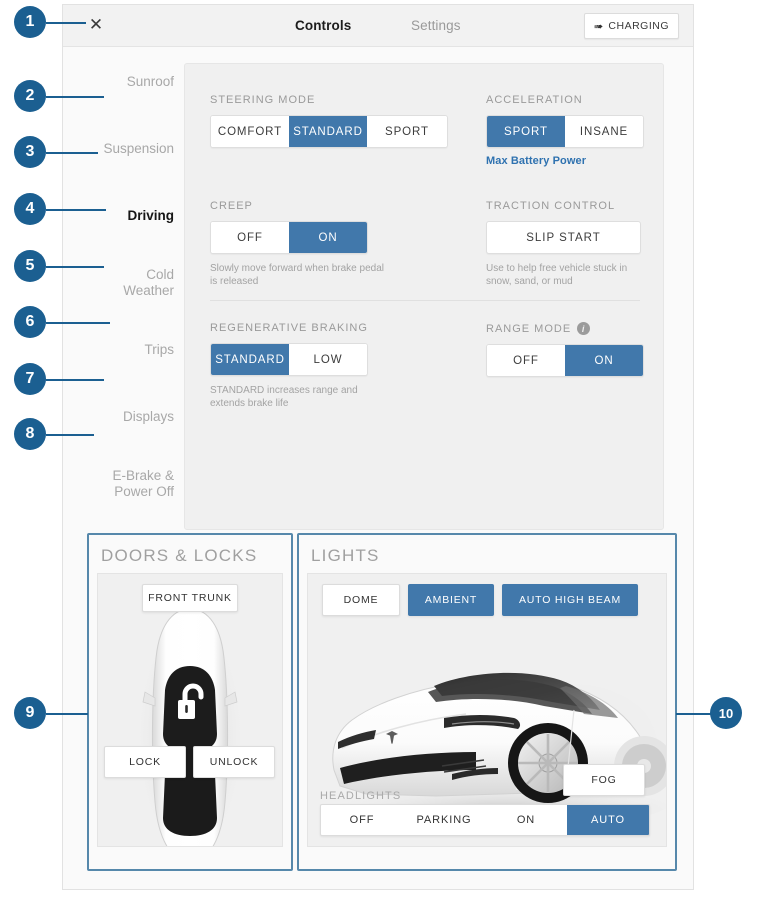 This screenshot has width=760, height=900. I want to click on regenerative-braking-segmented: STANDARD LOW, so click(289, 359).